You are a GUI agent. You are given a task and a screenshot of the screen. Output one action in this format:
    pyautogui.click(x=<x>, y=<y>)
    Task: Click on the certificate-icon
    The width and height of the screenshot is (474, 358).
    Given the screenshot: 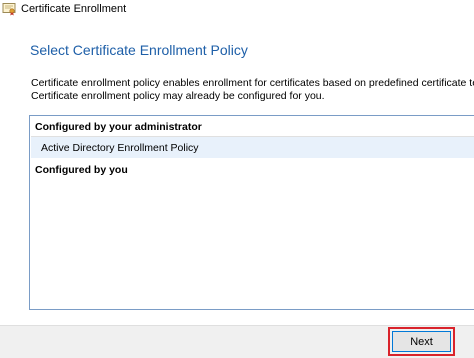 What is the action you would take?
    pyautogui.click(x=9, y=9)
    